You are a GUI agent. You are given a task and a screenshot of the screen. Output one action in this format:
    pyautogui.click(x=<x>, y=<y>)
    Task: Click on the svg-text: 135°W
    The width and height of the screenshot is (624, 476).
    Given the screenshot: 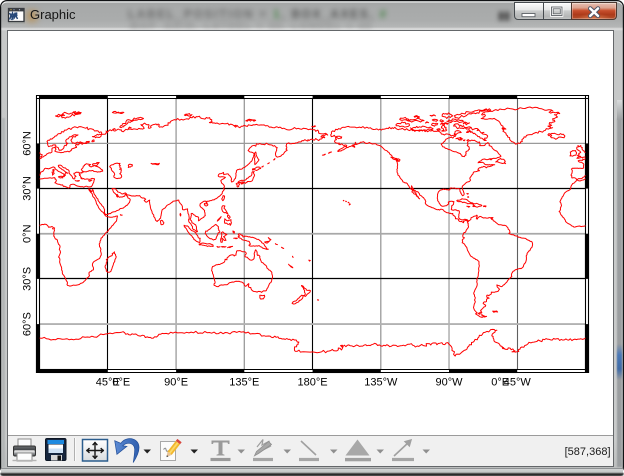 What is the action you would take?
    pyautogui.click(x=381, y=383)
    